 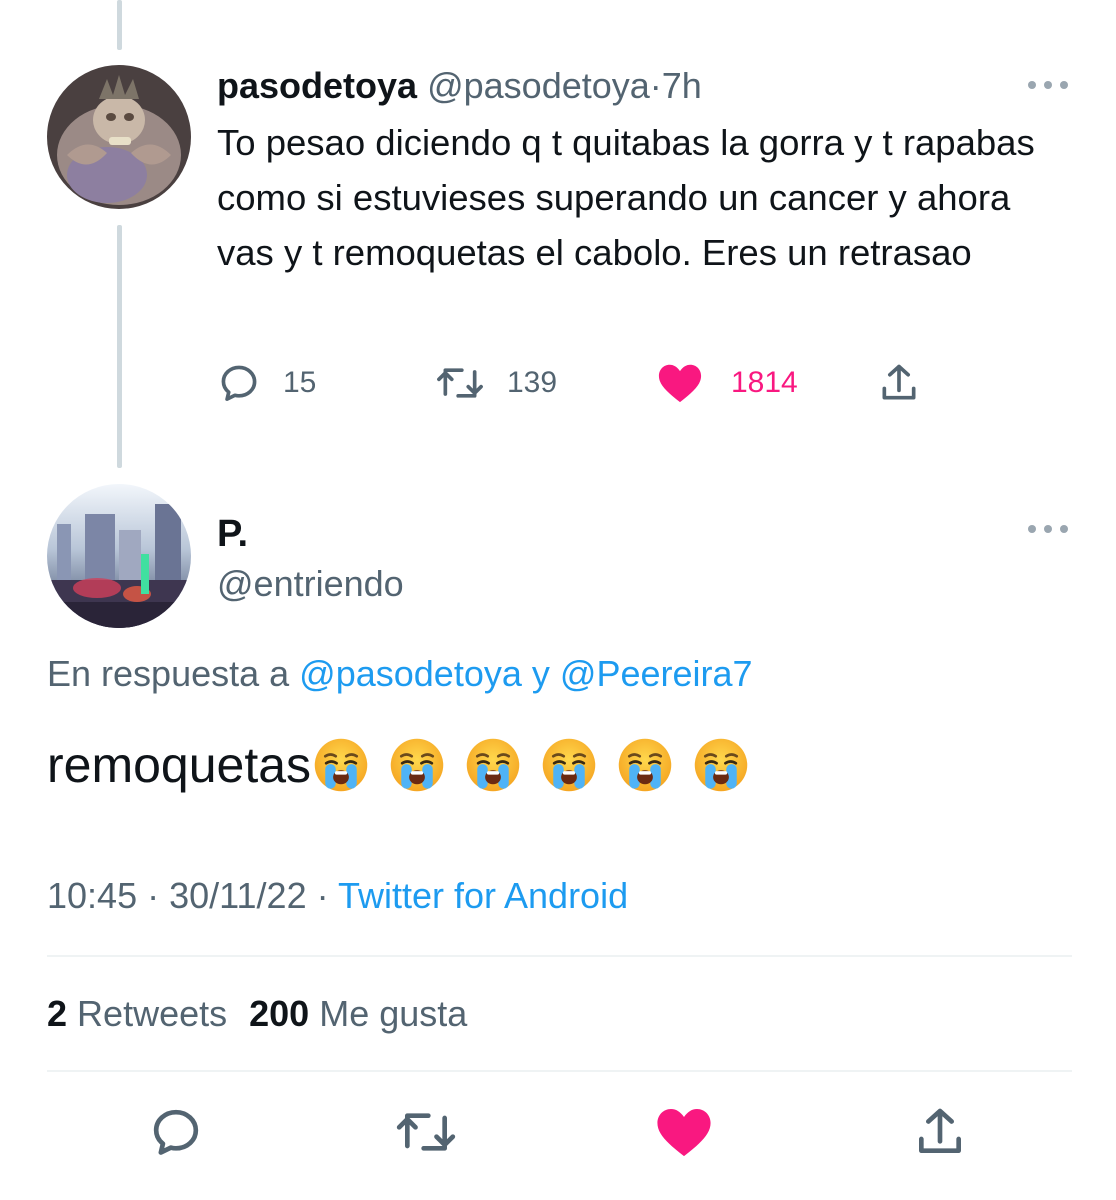 I want to click on tweet-time: 7h, so click(x=682, y=85).